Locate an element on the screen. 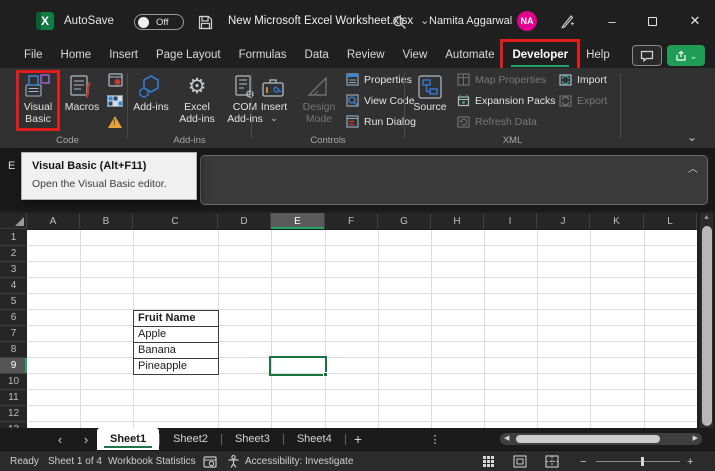 The image size is (715, 471). row-header-2: 2 is located at coordinates (13, 254).